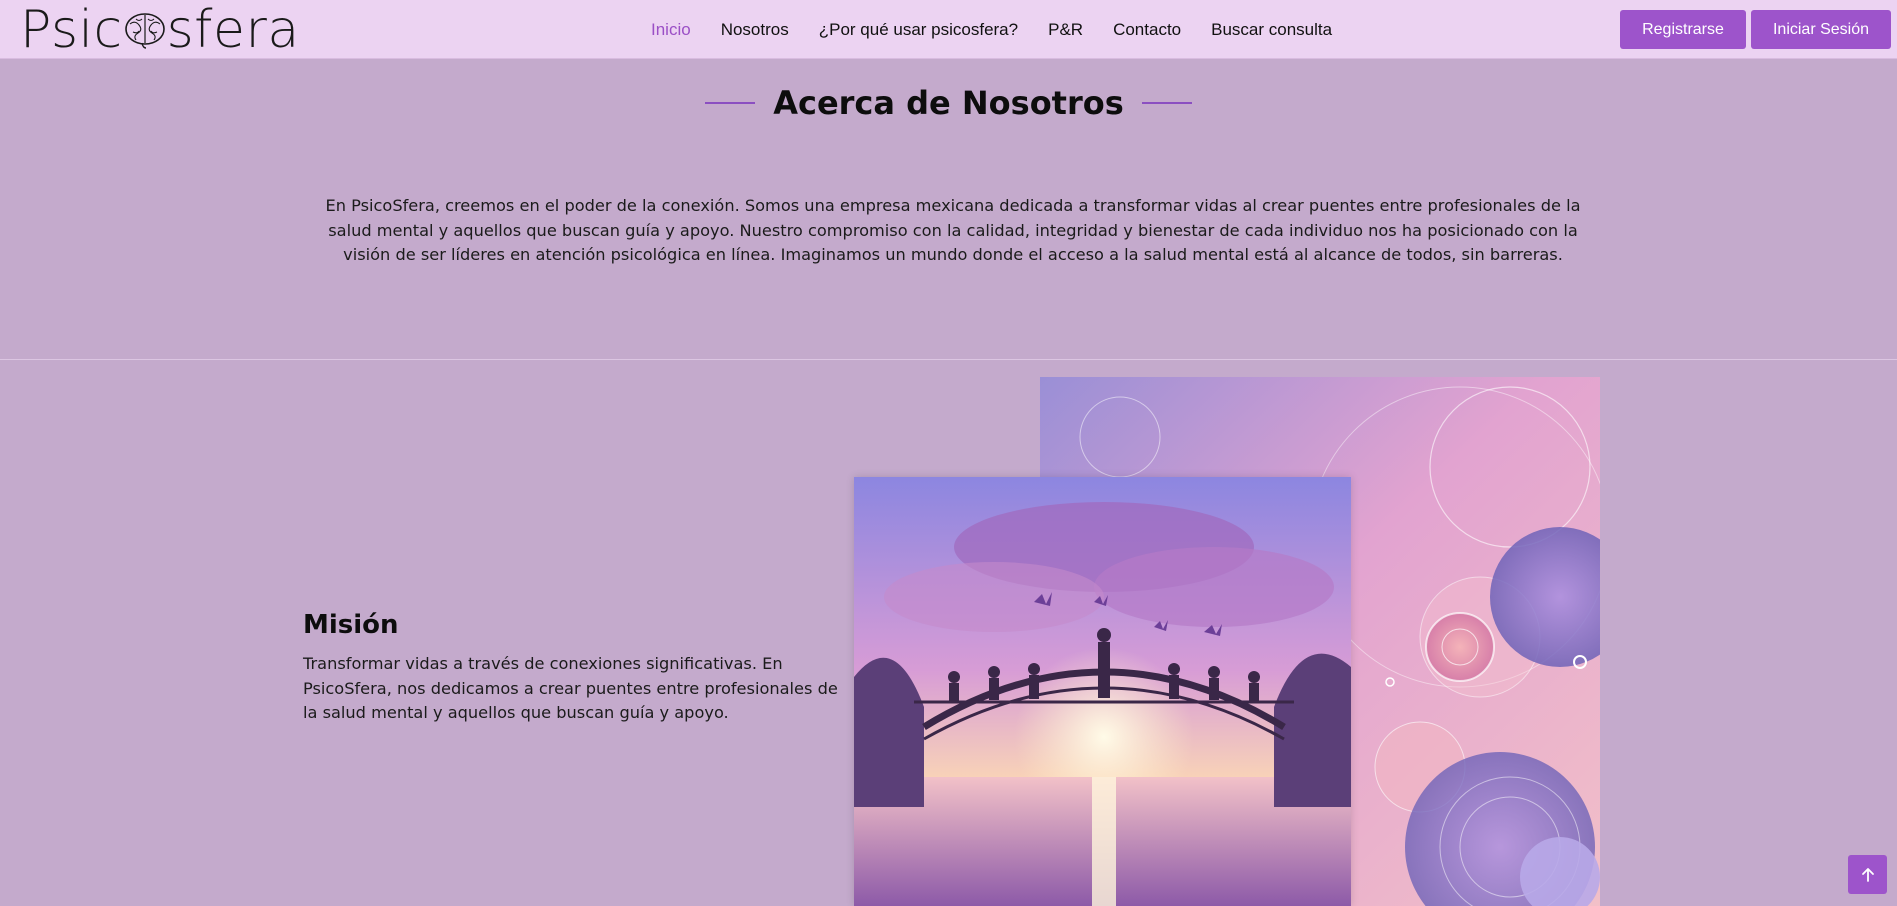 The height and width of the screenshot is (906, 1897). What do you see at coordinates (1821, 29) in the screenshot?
I see `login-button: Iniciar Sesión` at bounding box center [1821, 29].